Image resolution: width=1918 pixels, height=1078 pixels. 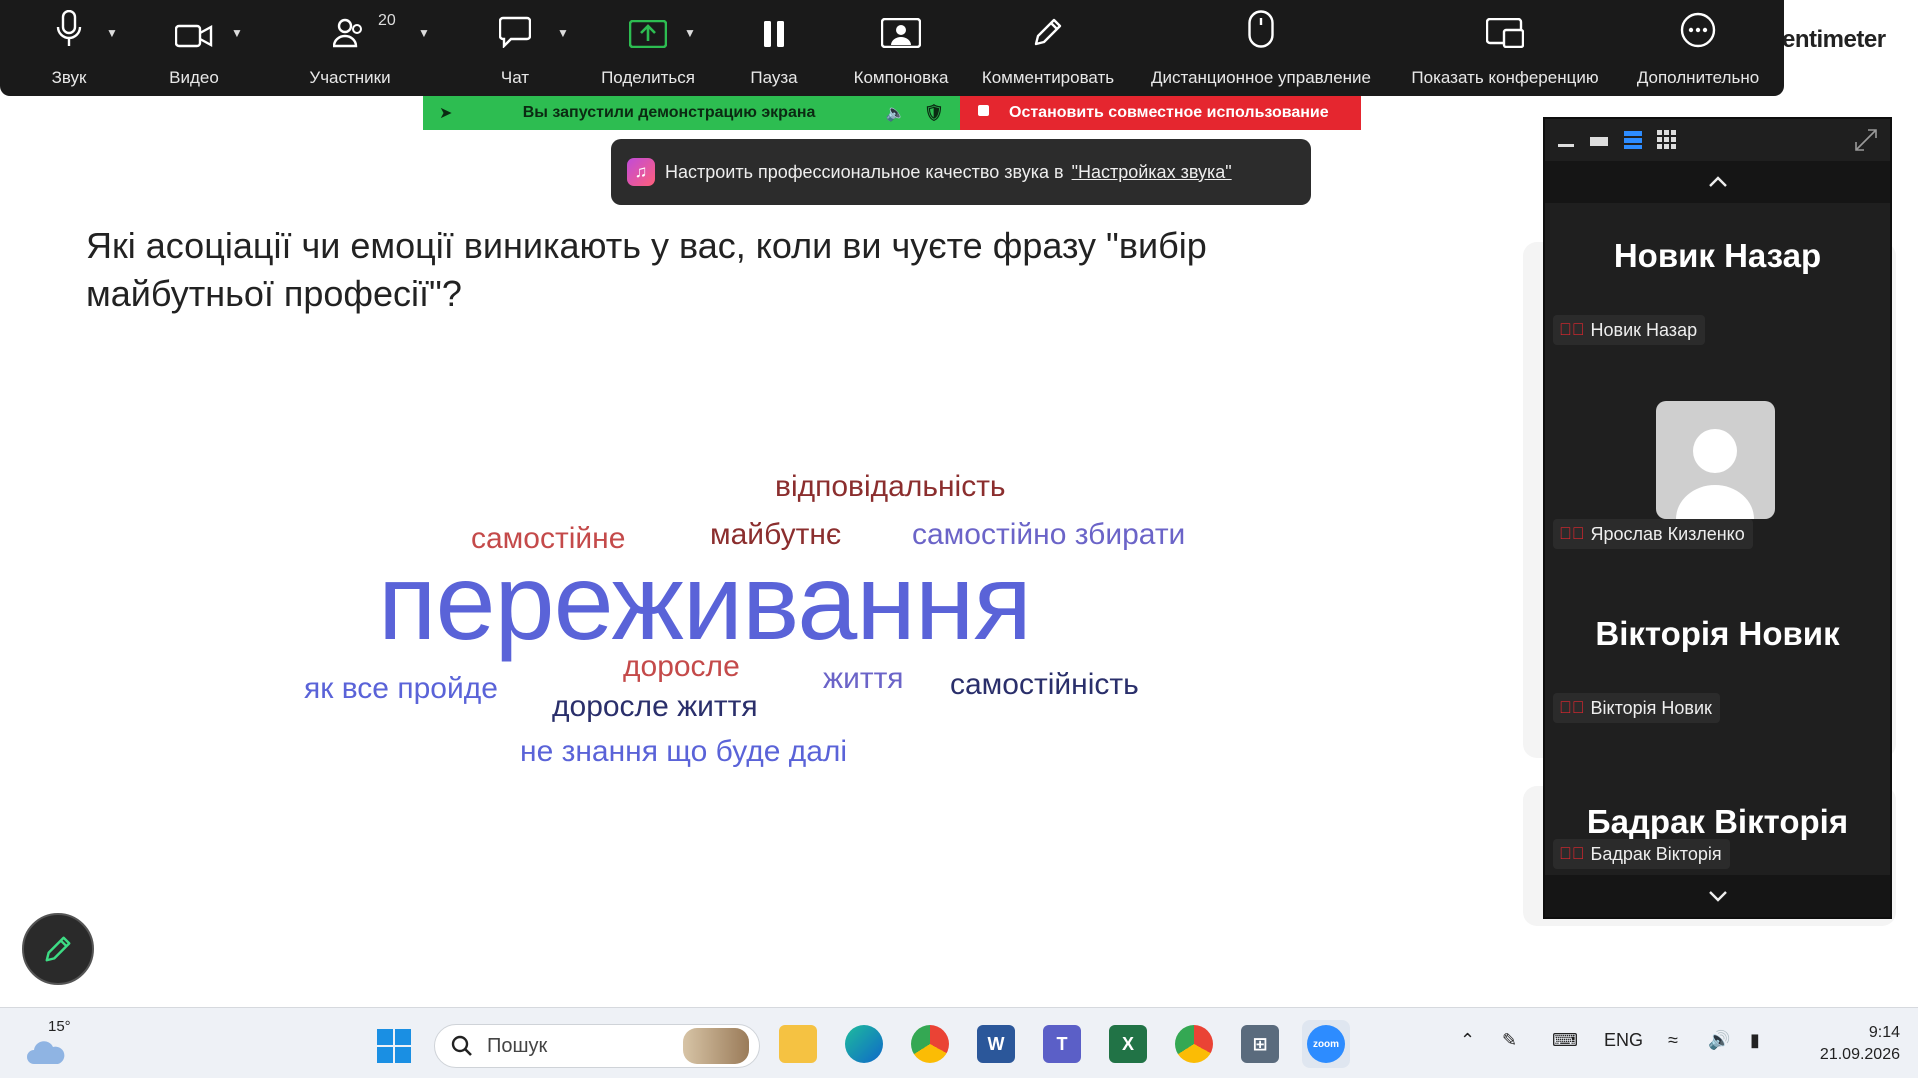 What do you see at coordinates (424, 33) in the screenshot?
I see `participants-chevron-icon: ▼` at bounding box center [424, 33].